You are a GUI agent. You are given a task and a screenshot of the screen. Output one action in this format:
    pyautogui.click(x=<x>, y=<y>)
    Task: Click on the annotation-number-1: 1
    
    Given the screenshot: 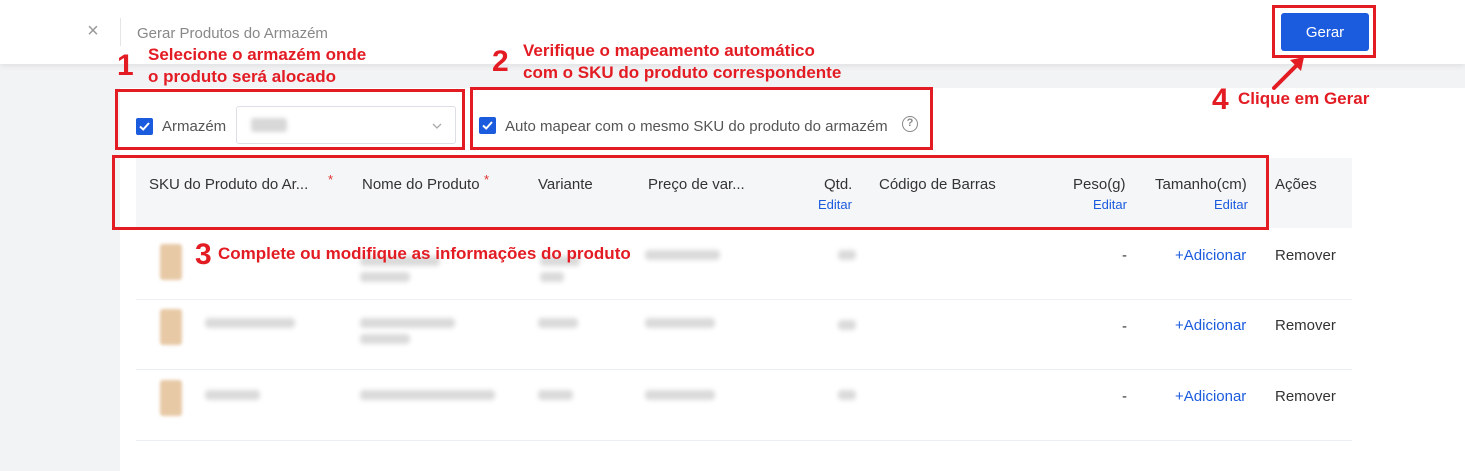 What is the action you would take?
    pyautogui.click(x=125, y=65)
    